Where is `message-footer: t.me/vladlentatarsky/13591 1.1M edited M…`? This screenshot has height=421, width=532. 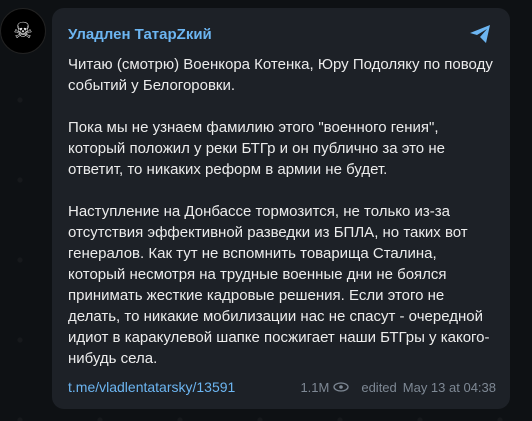 message-footer: t.me/vladlentatarsky/13591 1.1M edited M… is located at coordinates (282, 387).